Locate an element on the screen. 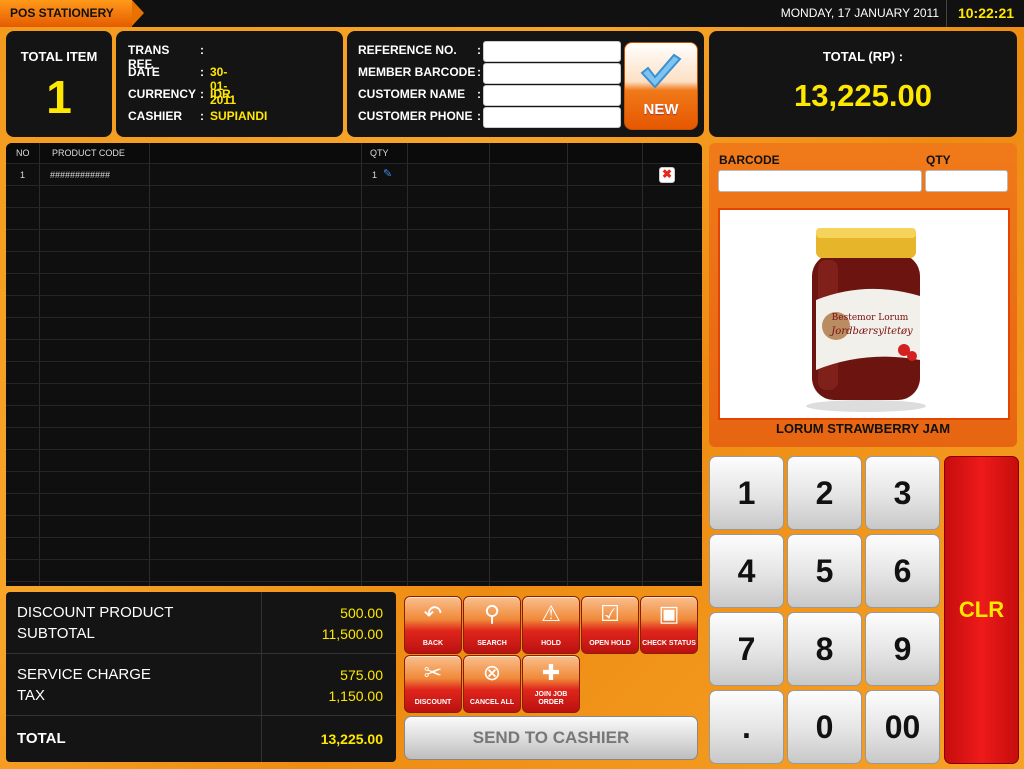 The width and height of the screenshot is (1024, 769). new-button-label: NEW is located at coordinates (661, 109).